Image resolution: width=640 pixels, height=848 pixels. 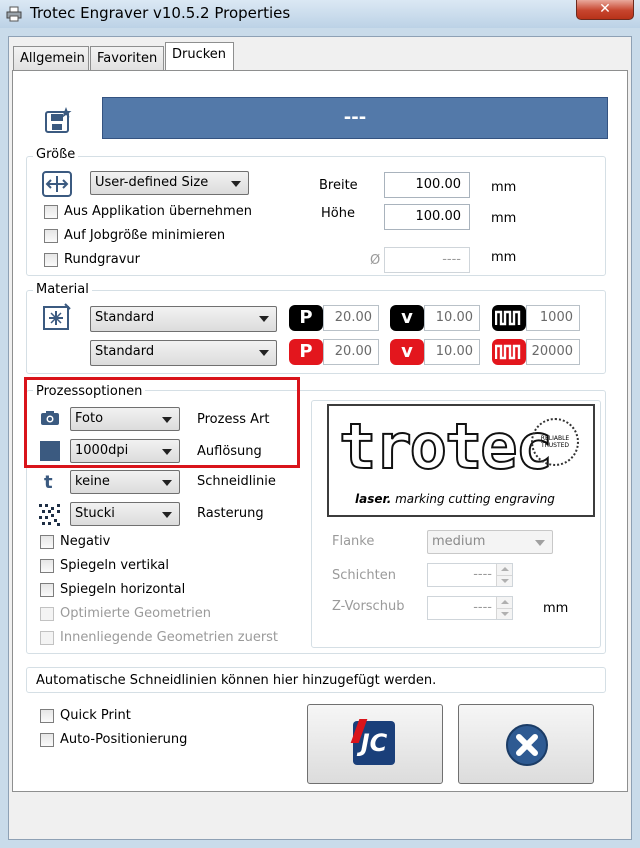 I want to click on schichten-spinner: ----, so click(x=470, y=575).